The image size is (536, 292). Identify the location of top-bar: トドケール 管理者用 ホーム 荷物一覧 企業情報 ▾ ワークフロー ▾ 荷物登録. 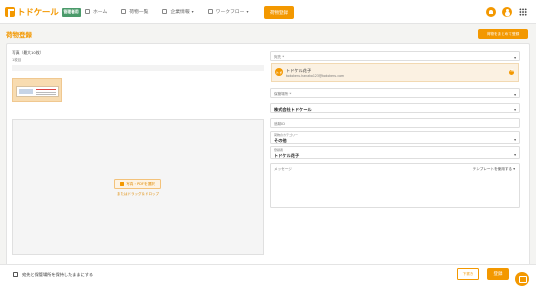
(268, 12).